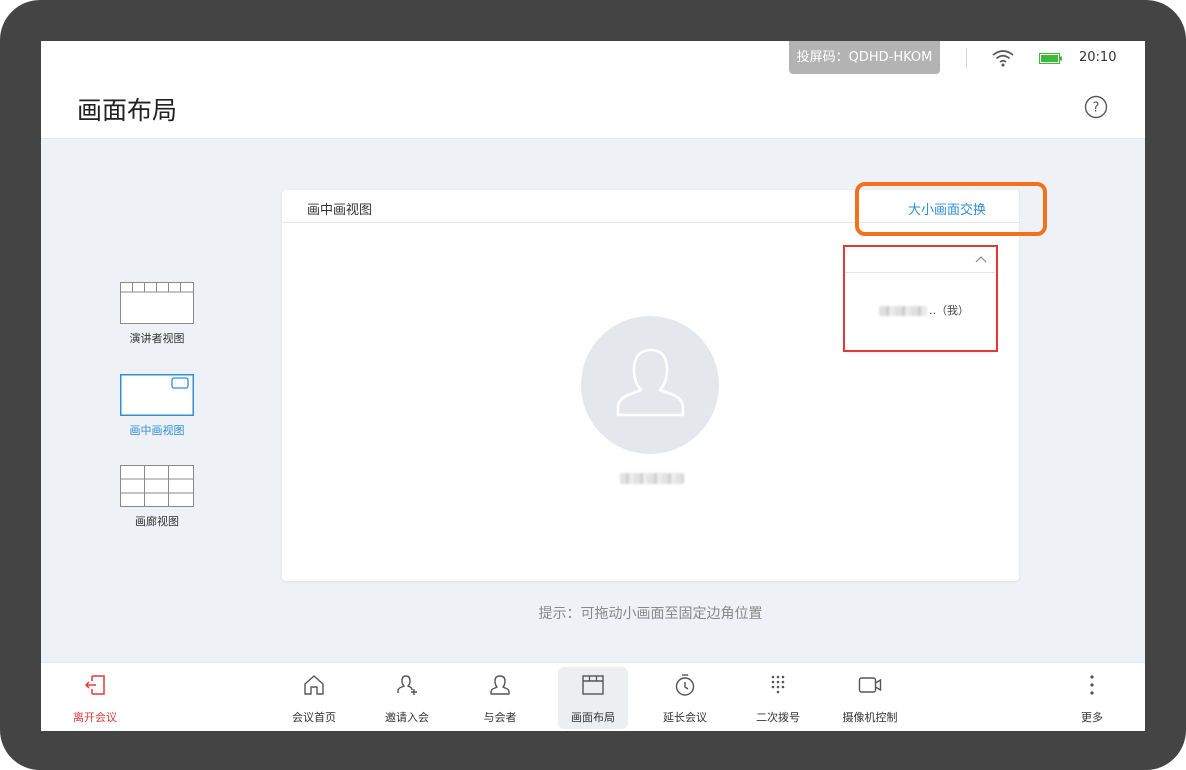 This screenshot has width=1186, height=770. Describe the element at coordinates (685, 697) in the screenshot. I see `toolbar-extend: 延长会议` at that location.